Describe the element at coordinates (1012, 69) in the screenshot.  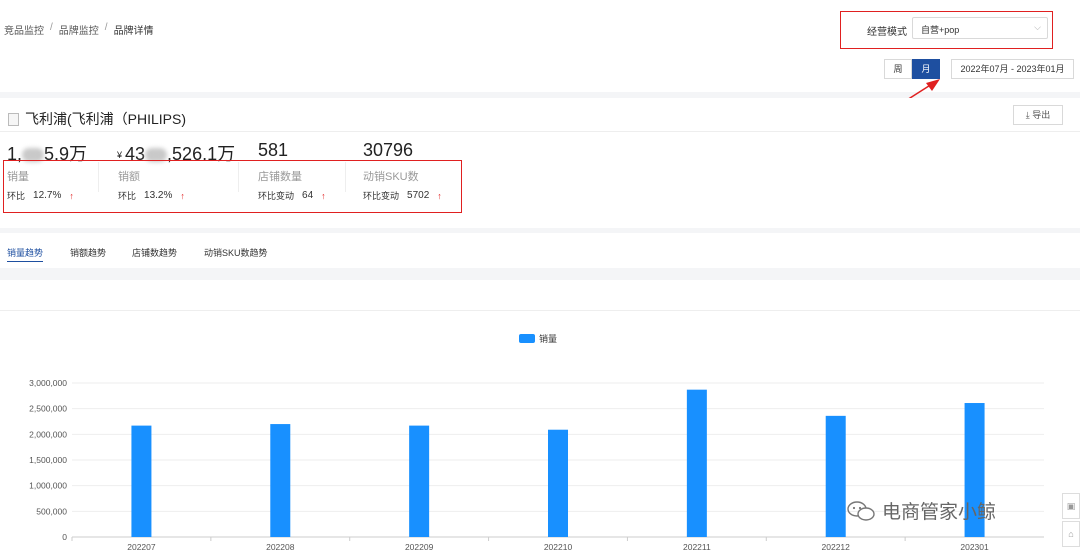
I see `date-range-picker: 2022年07月 - 2023年01月` at that location.